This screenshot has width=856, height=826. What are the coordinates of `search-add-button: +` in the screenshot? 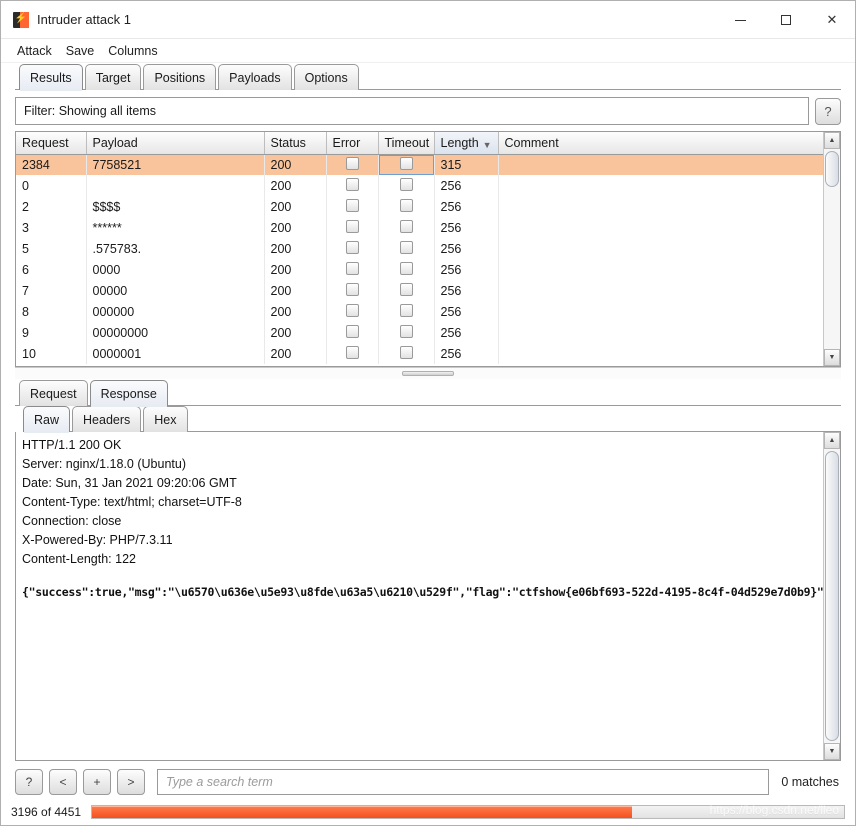 It's located at (97, 782).